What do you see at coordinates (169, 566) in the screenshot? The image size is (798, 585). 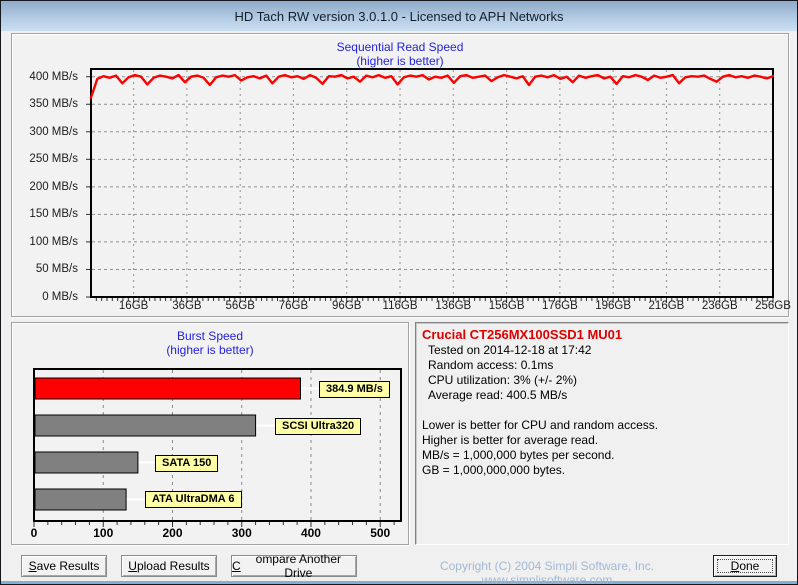 I see `upload-results-button: Upload Results` at bounding box center [169, 566].